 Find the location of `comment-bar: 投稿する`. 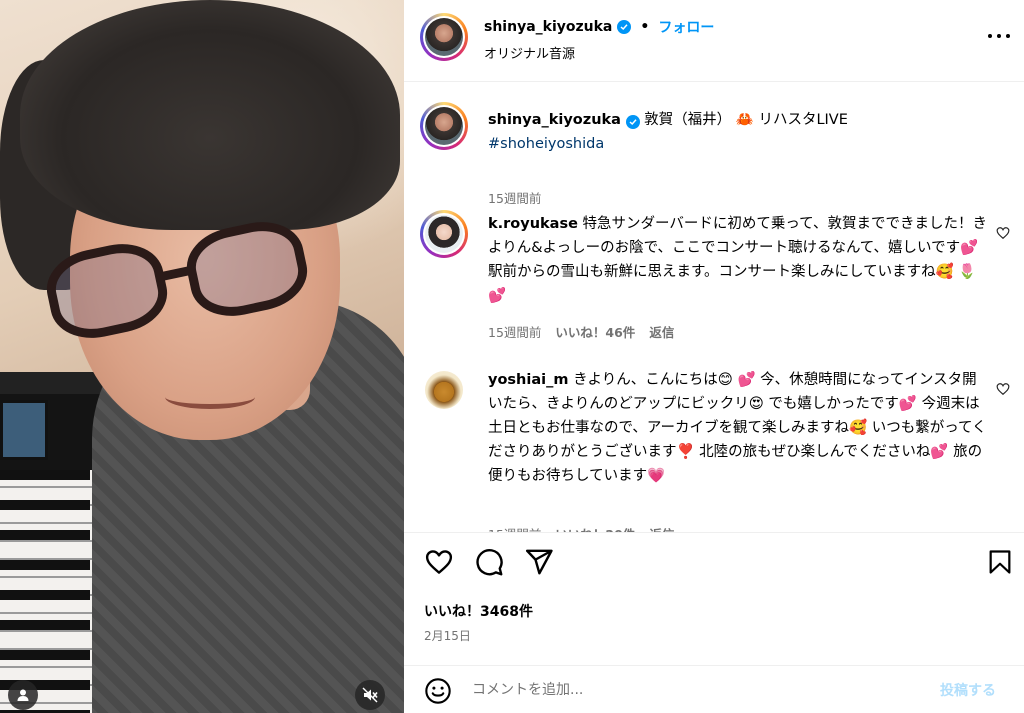

comment-bar: 投稿する is located at coordinates (714, 689).